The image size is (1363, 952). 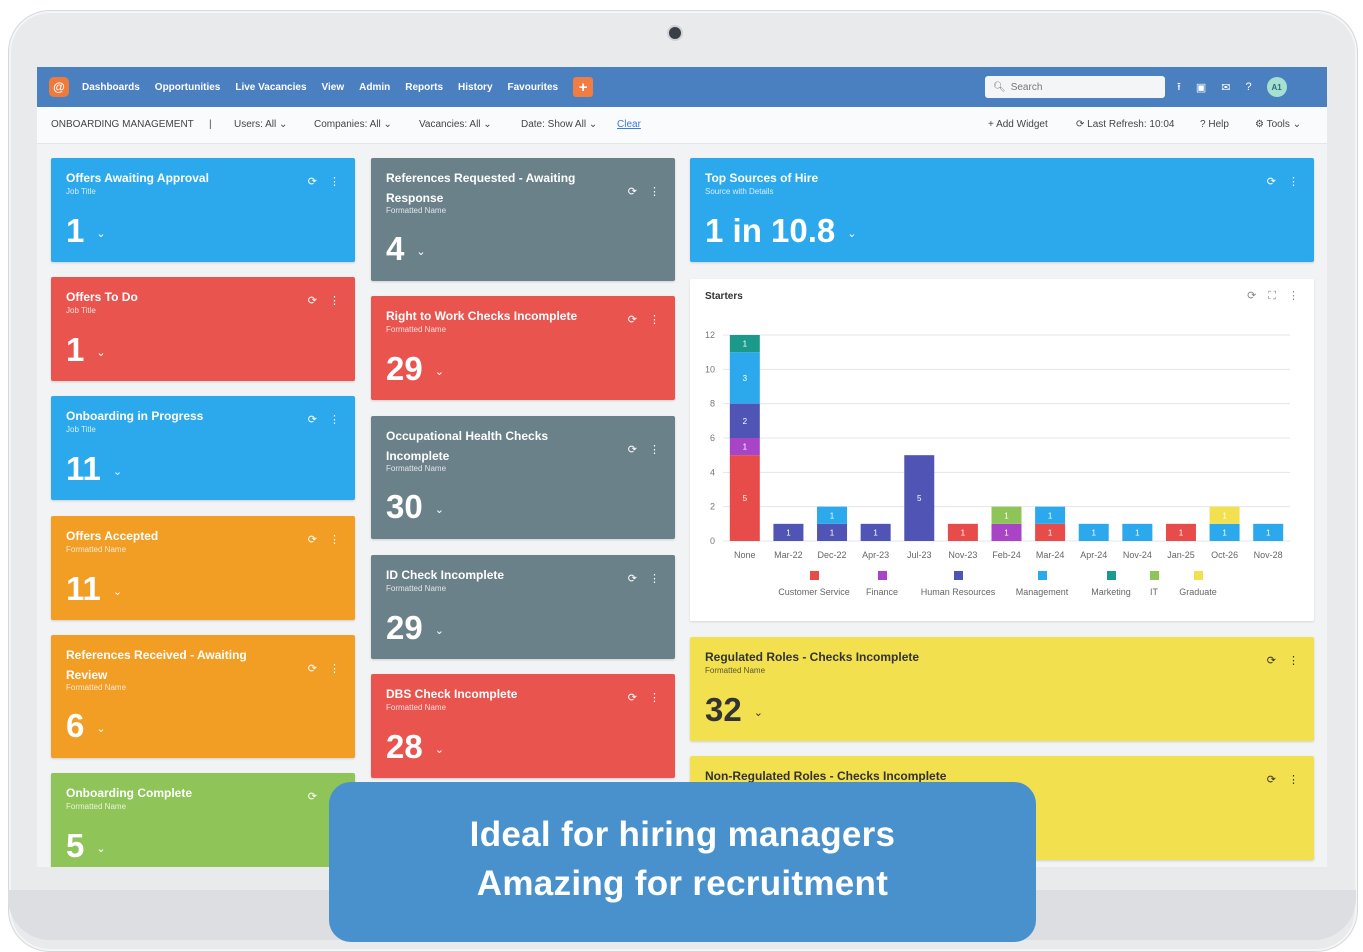 What do you see at coordinates (406, 249) in the screenshot?
I see `tile-value: 4 ⌄` at bounding box center [406, 249].